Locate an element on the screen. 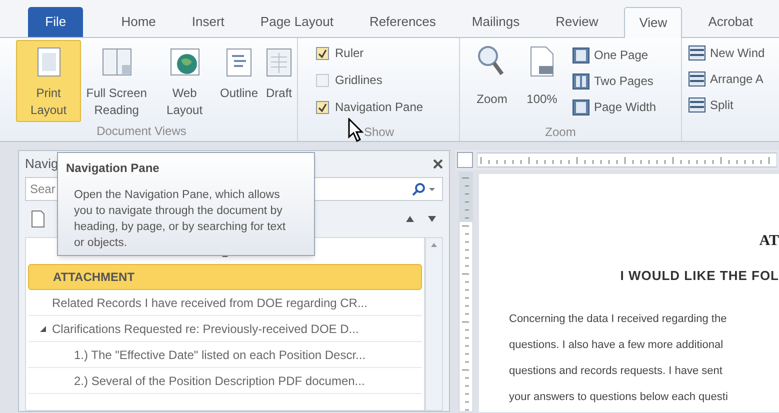 This screenshot has height=413, width=779. document-heading: I WOULD LIKE THE FOL is located at coordinates (699, 276).